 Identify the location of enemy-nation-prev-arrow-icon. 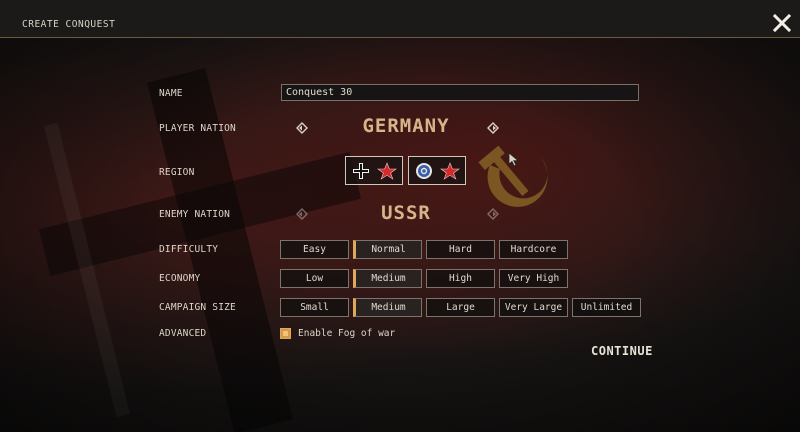
(302, 214).